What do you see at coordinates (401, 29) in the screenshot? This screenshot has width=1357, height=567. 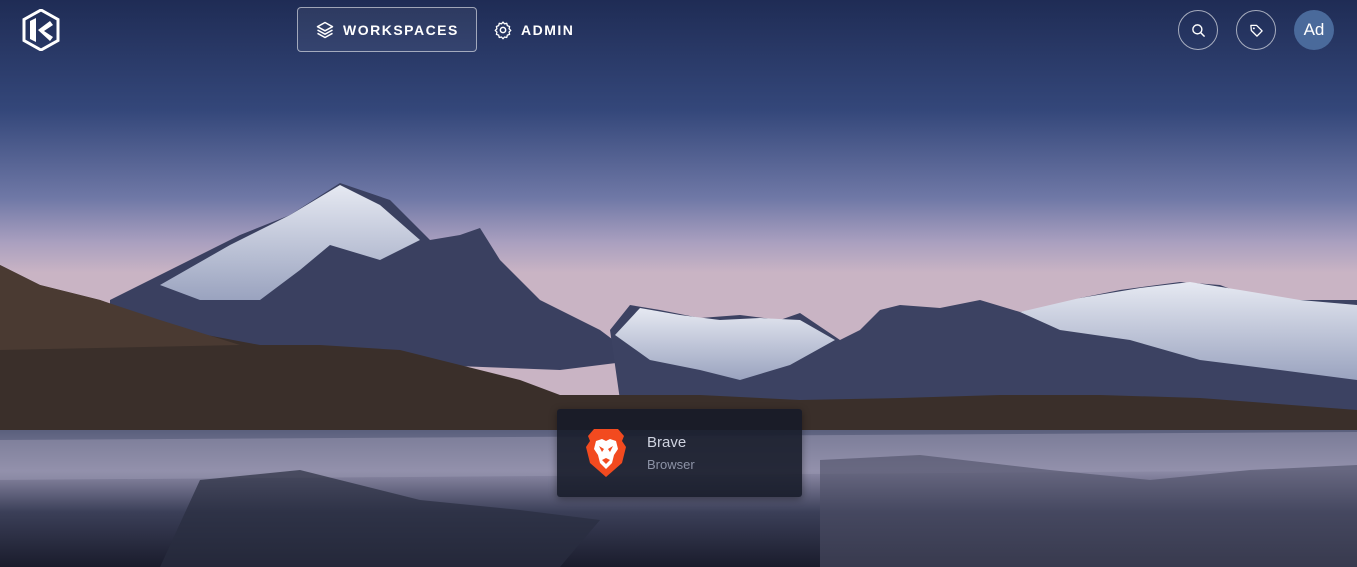 I see `nav-workspaces-label: WORKSPACES` at bounding box center [401, 29].